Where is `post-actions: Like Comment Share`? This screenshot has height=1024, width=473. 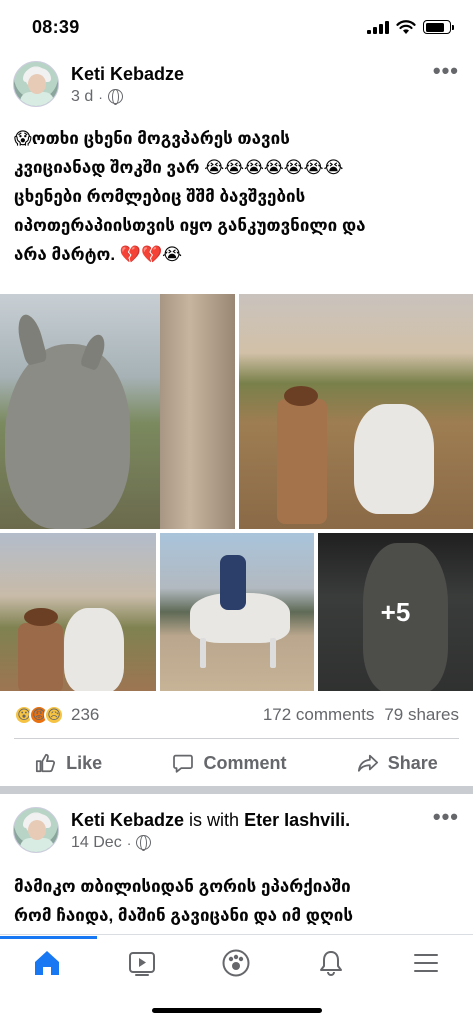 post-actions: Like Comment Share is located at coordinates (236, 763).